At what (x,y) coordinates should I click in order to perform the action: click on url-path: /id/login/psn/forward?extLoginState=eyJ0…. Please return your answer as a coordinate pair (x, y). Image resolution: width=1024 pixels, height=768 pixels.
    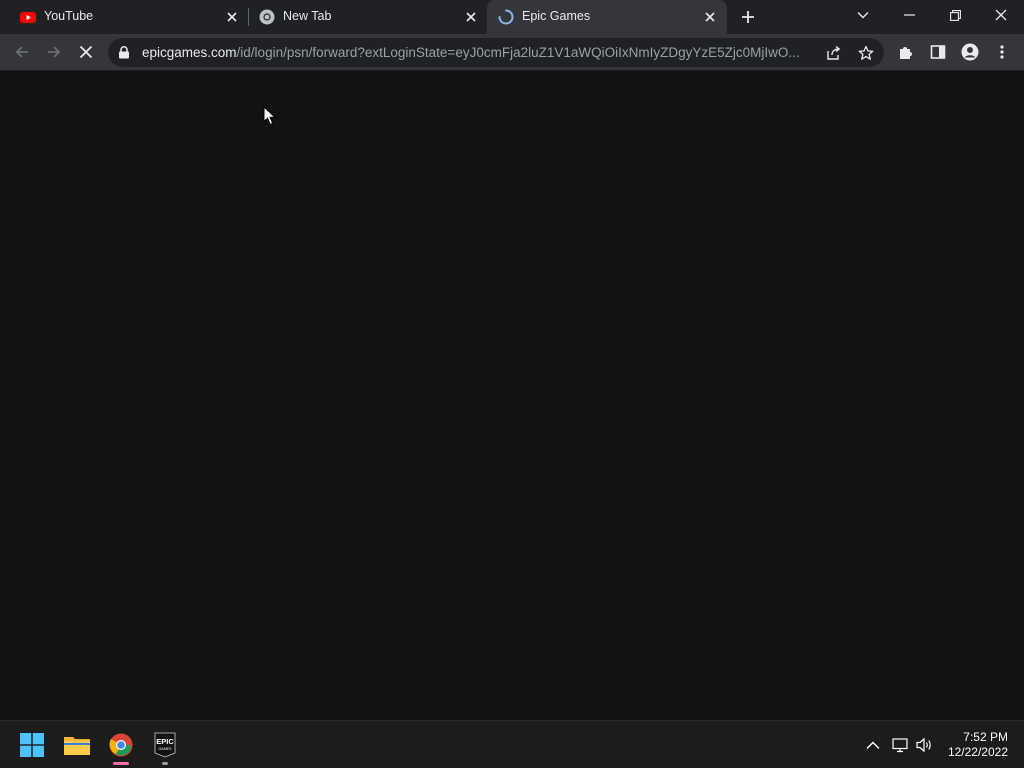
    Looking at the image, I should click on (518, 52).